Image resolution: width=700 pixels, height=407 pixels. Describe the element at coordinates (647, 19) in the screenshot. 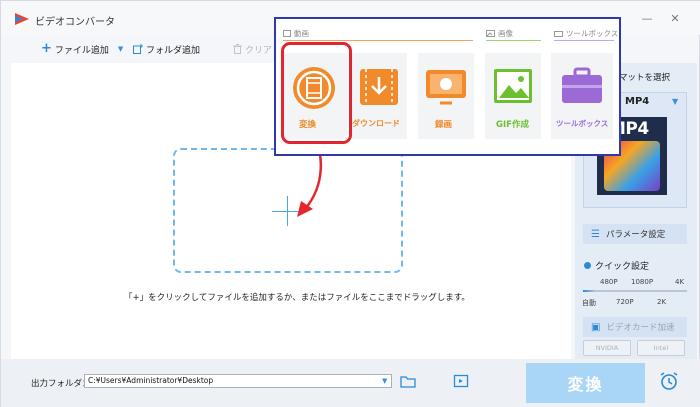

I see `minimize-icon: —` at that location.